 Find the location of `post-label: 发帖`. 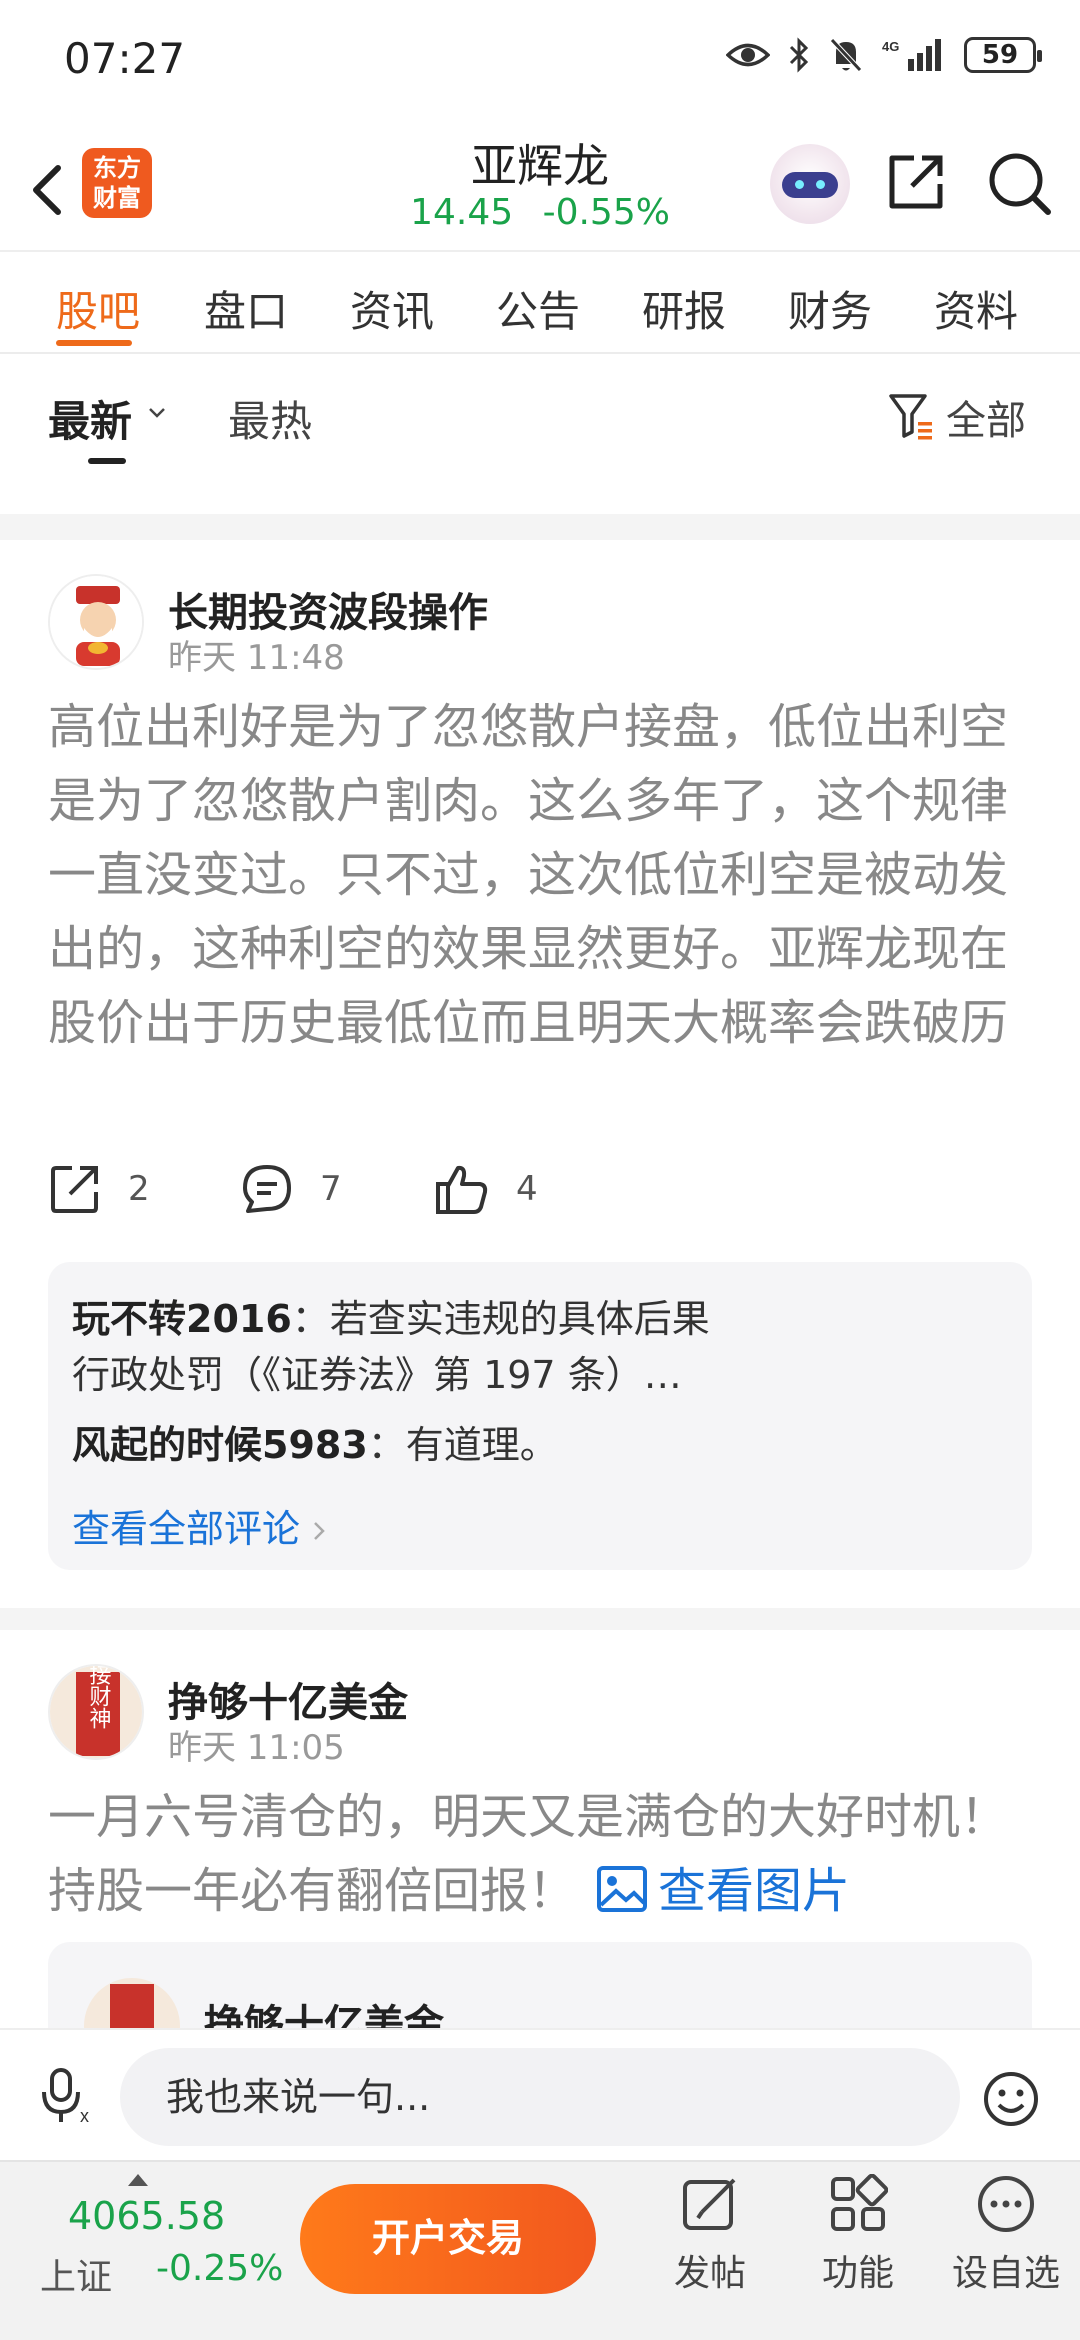

post-label: 发帖 is located at coordinates (709, 2273).